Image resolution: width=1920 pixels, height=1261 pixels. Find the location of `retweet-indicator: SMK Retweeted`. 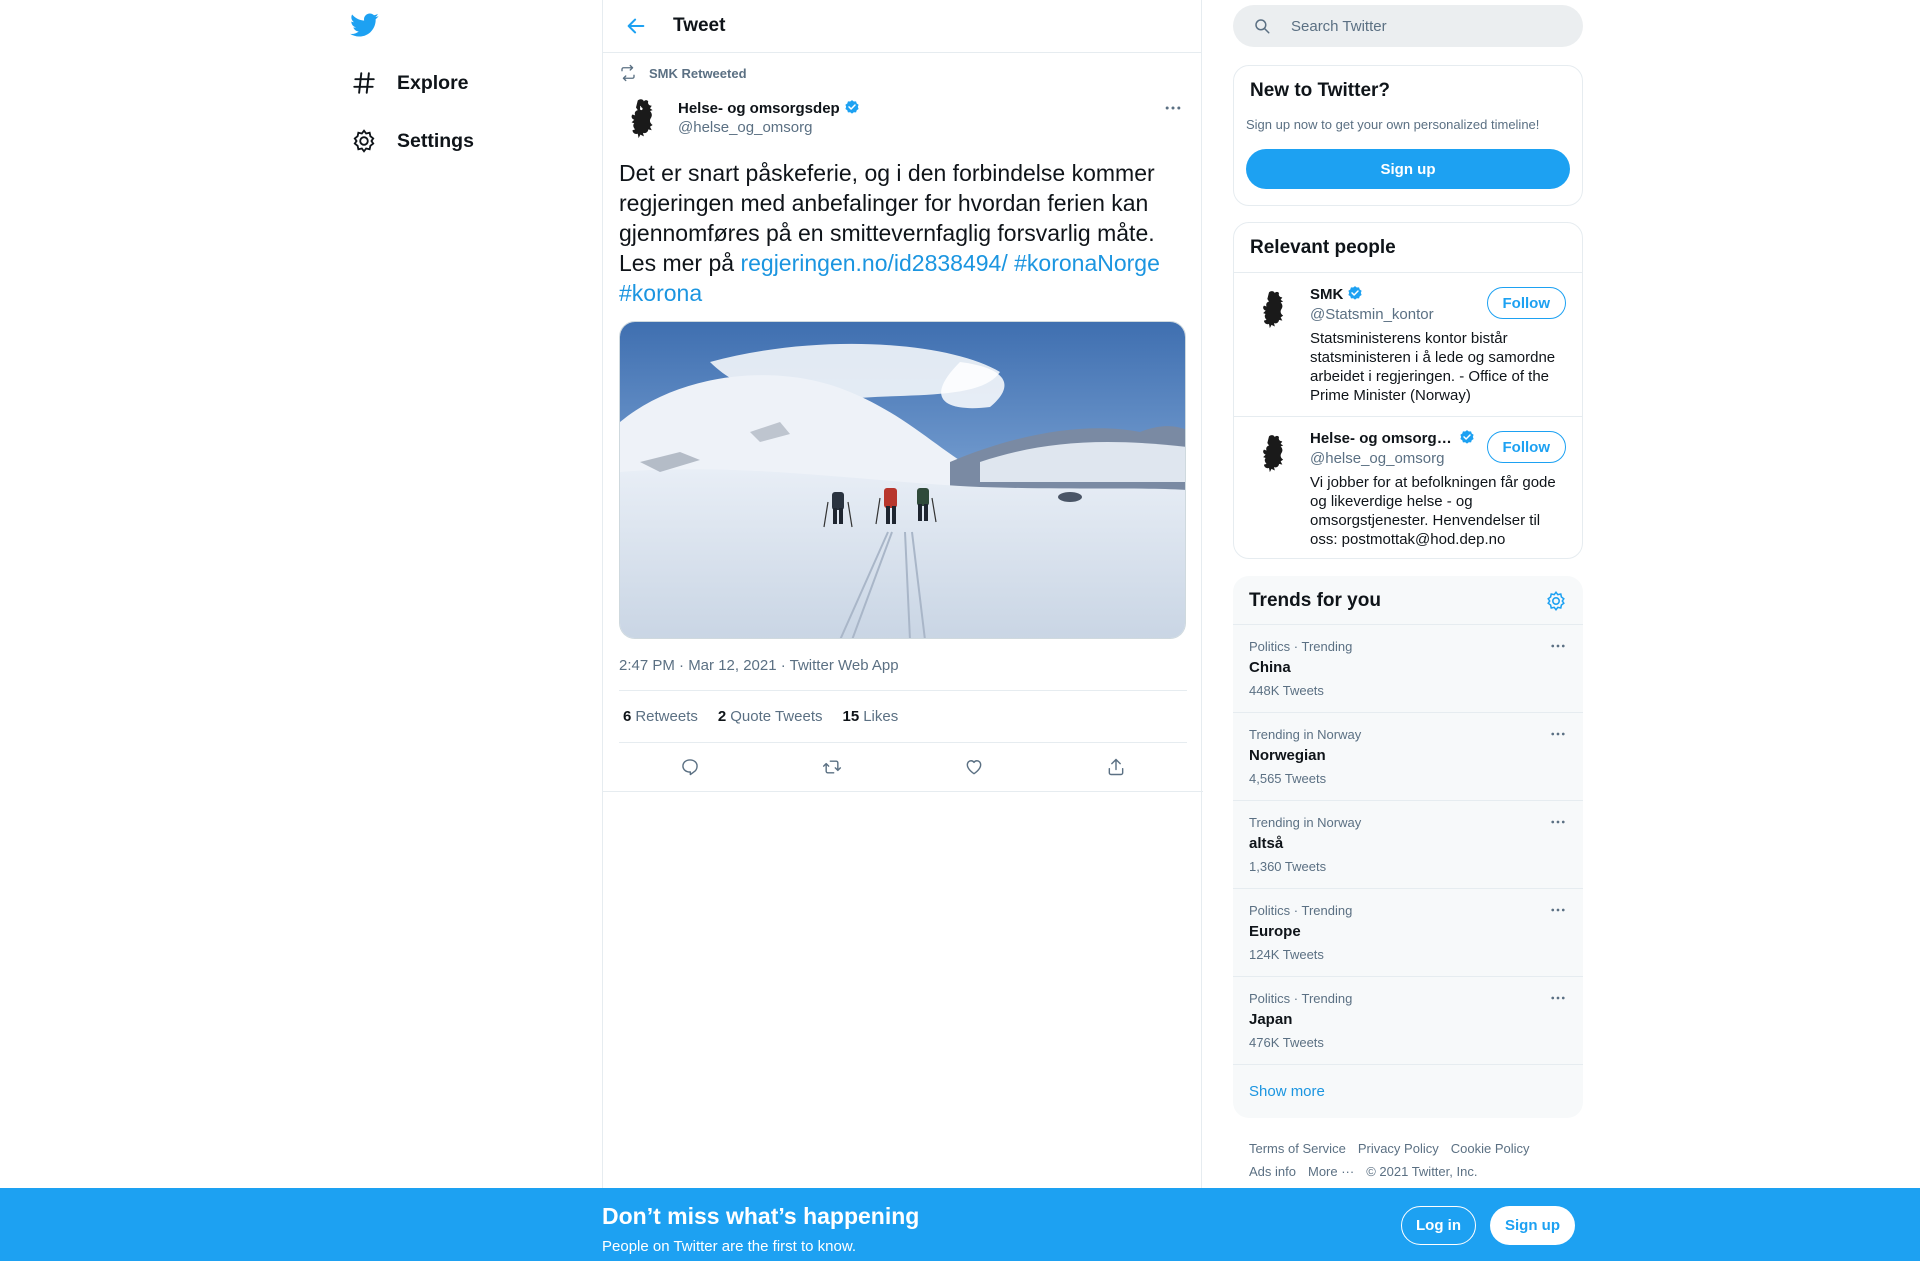

retweet-indicator: SMK Retweeted is located at coordinates (683, 73).